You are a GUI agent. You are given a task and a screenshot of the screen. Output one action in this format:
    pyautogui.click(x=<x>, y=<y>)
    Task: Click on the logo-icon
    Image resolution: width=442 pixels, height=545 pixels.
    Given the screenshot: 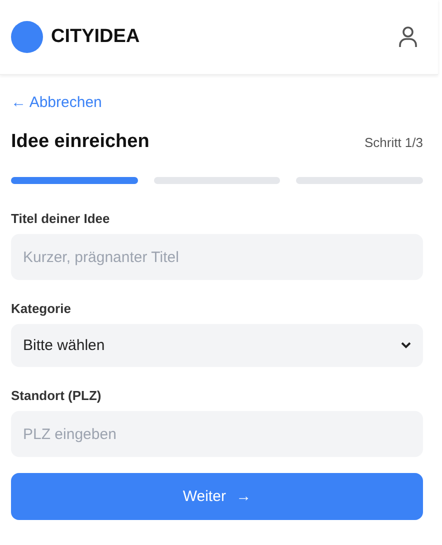 What is the action you would take?
    pyautogui.click(x=27, y=37)
    